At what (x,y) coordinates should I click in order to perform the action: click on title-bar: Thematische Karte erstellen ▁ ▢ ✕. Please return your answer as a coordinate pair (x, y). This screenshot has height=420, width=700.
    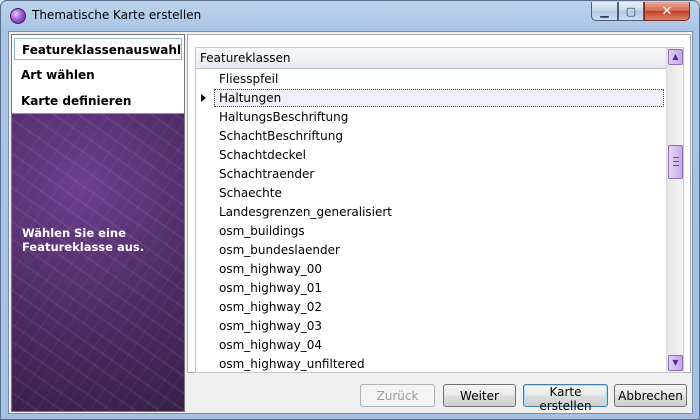
    Looking at the image, I should click on (350, 16).